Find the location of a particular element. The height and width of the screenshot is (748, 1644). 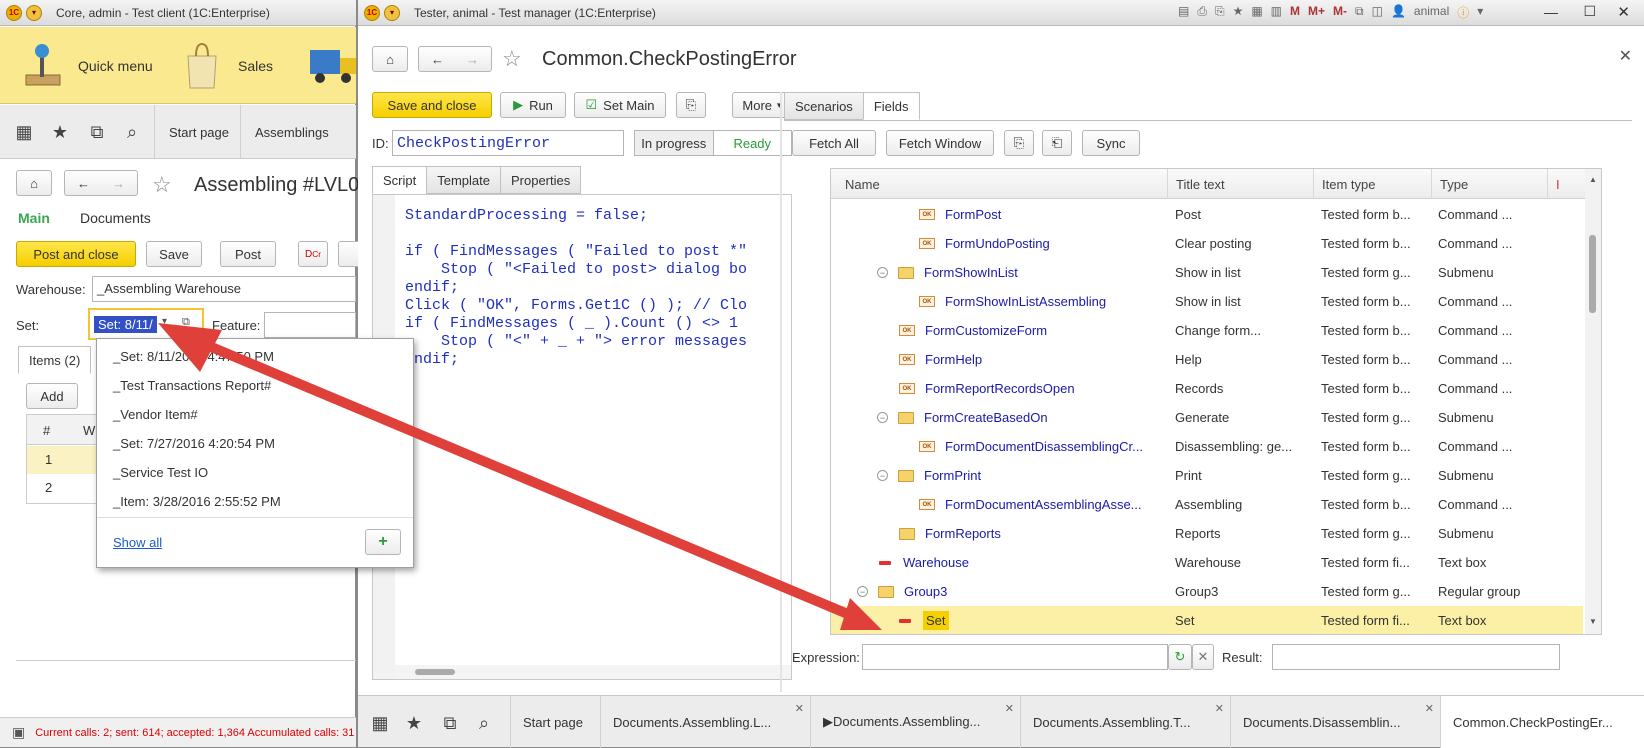

cell-name: − FormShowInList is located at coordinates (1011, 272).